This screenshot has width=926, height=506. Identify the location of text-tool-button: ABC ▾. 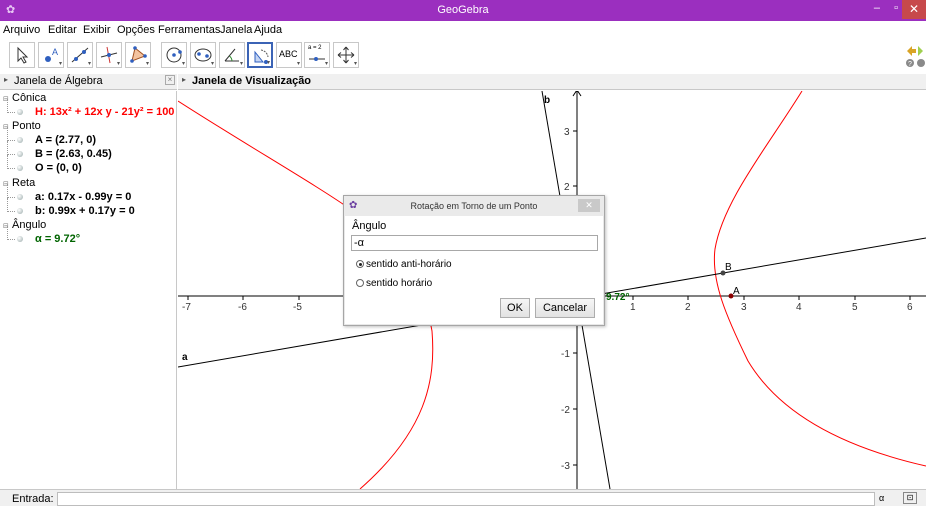
(289, 55).